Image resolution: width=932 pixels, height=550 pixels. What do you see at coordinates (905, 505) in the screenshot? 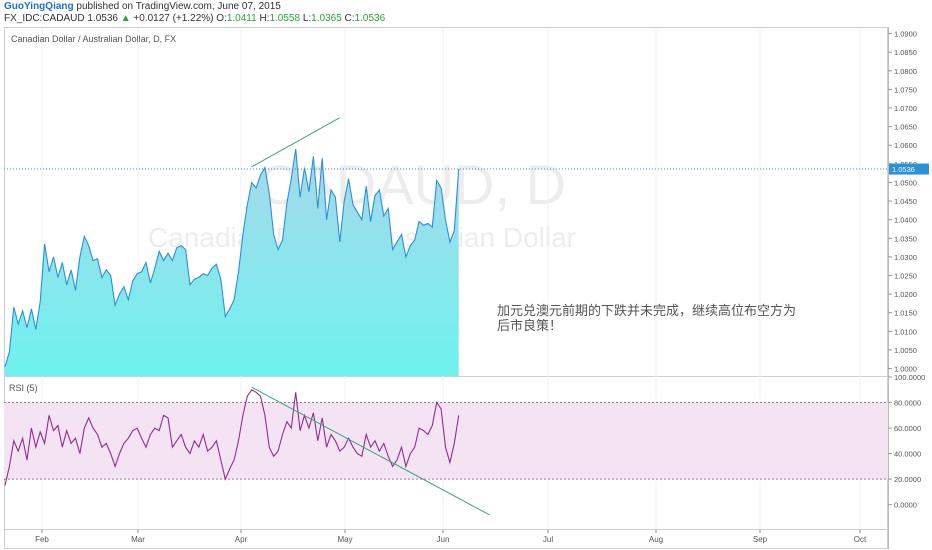
I see `rsi-y-tick-label: 0.0000` at bounding box center [905, 505].